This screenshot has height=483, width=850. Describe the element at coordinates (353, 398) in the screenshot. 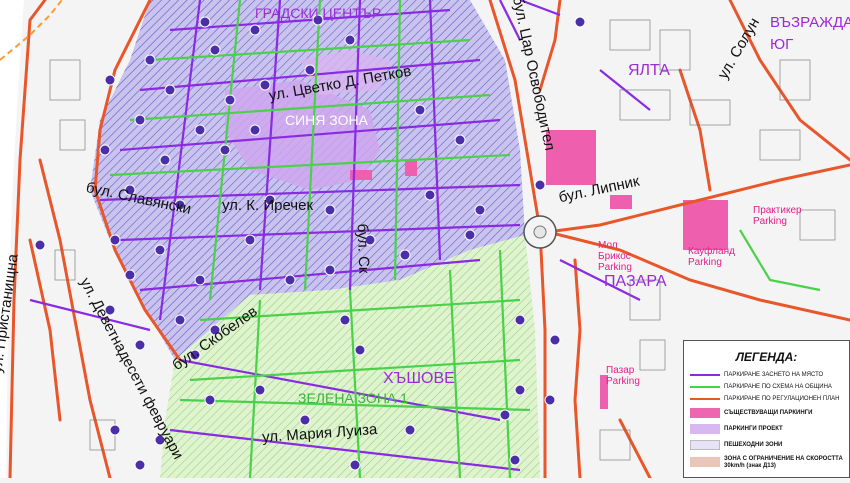

I see `zone-label: ЗЕЛЕНА ЗОНА 1` at that location.